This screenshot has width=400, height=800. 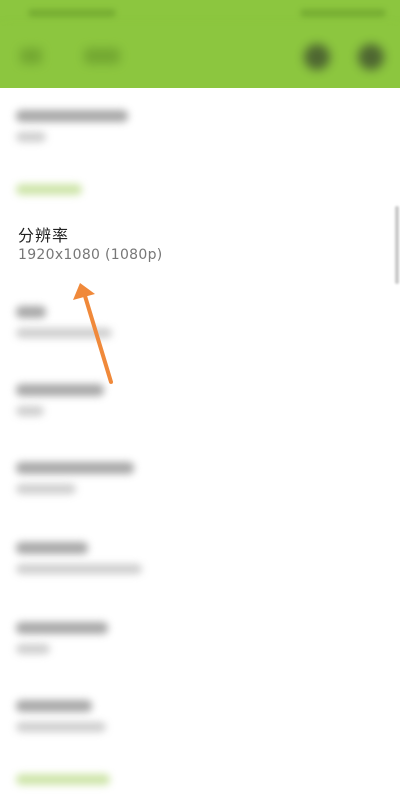 What do you see at coordinates (371, 57) in the screenshot?
I see `gear-icon` at bounding box center [371, 57].